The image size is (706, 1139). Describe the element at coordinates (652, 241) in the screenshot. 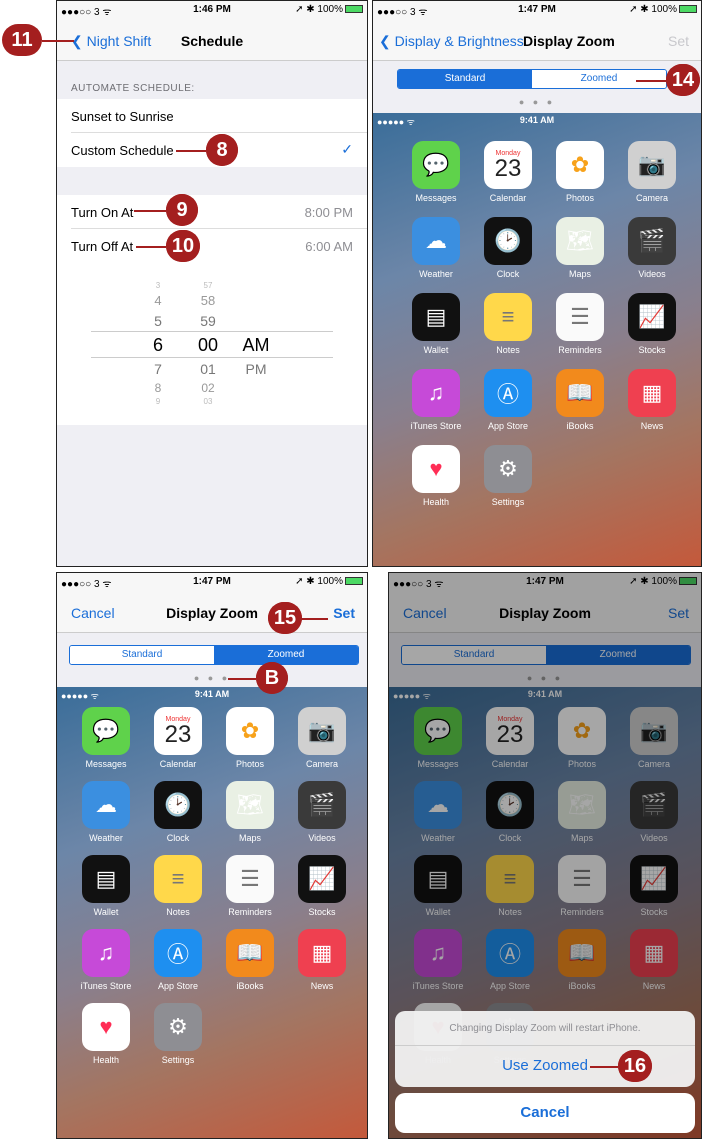

I see `videos-icon: 🎬` at that location.